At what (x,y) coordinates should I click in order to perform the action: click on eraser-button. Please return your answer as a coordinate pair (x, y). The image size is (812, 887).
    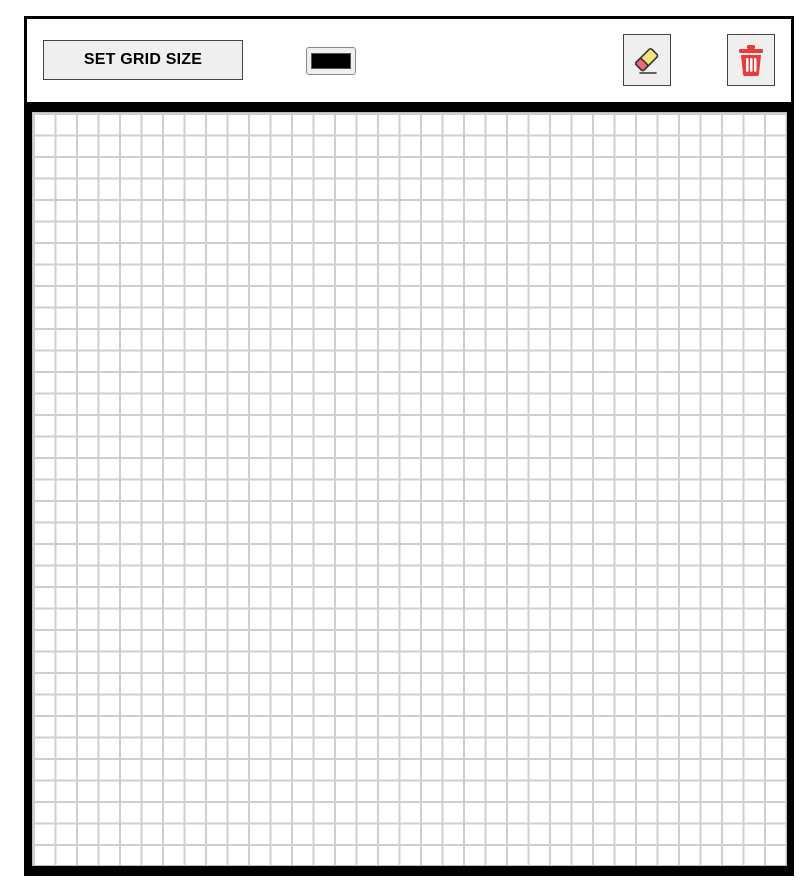
    Looking at the image, I should click on (647, 60).